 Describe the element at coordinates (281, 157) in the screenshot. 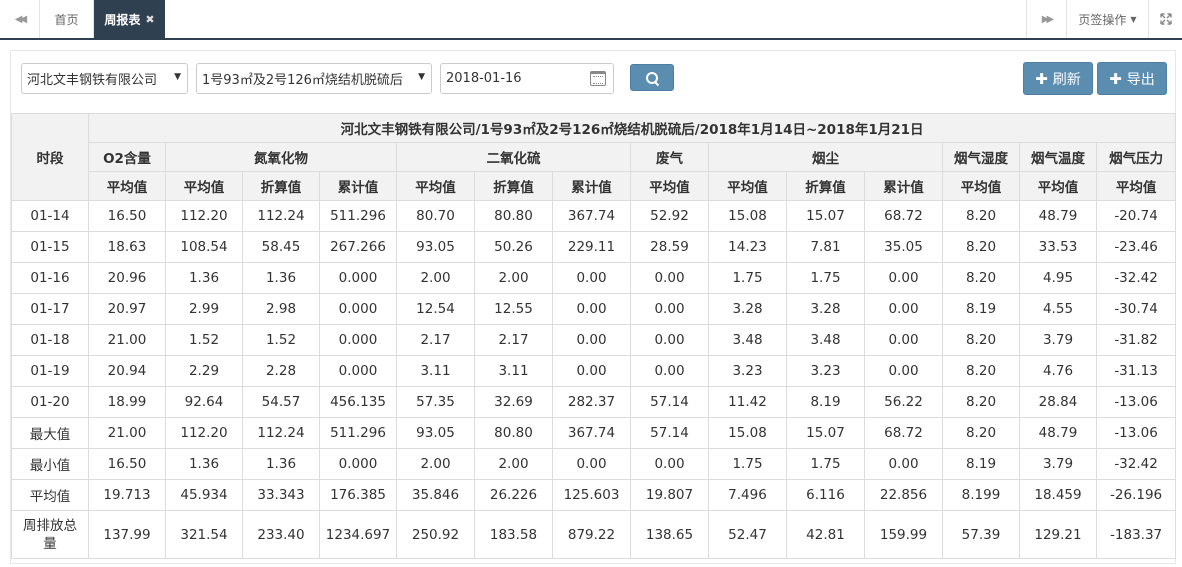

I see `group-header: 氮氧化物` at that location.